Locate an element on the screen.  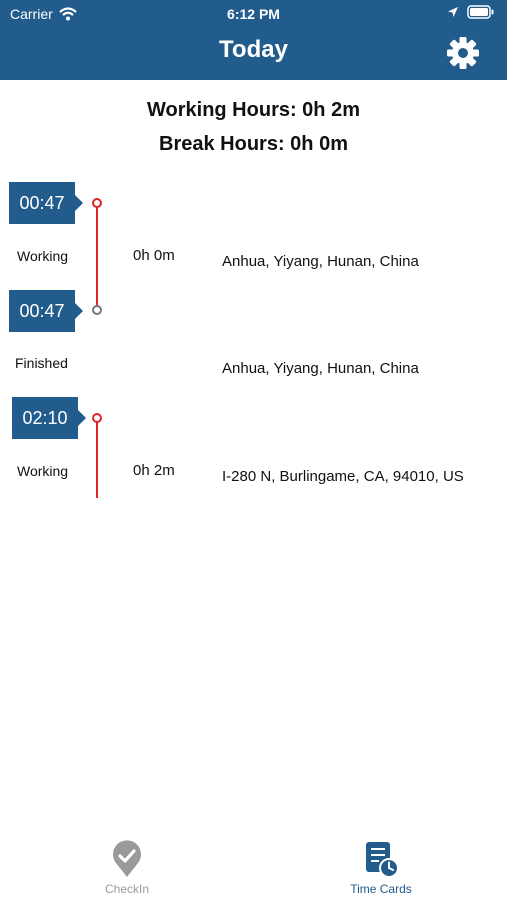
break-hours-summary: Break Hours: 0h 0m is located at coordinates (253, 144).